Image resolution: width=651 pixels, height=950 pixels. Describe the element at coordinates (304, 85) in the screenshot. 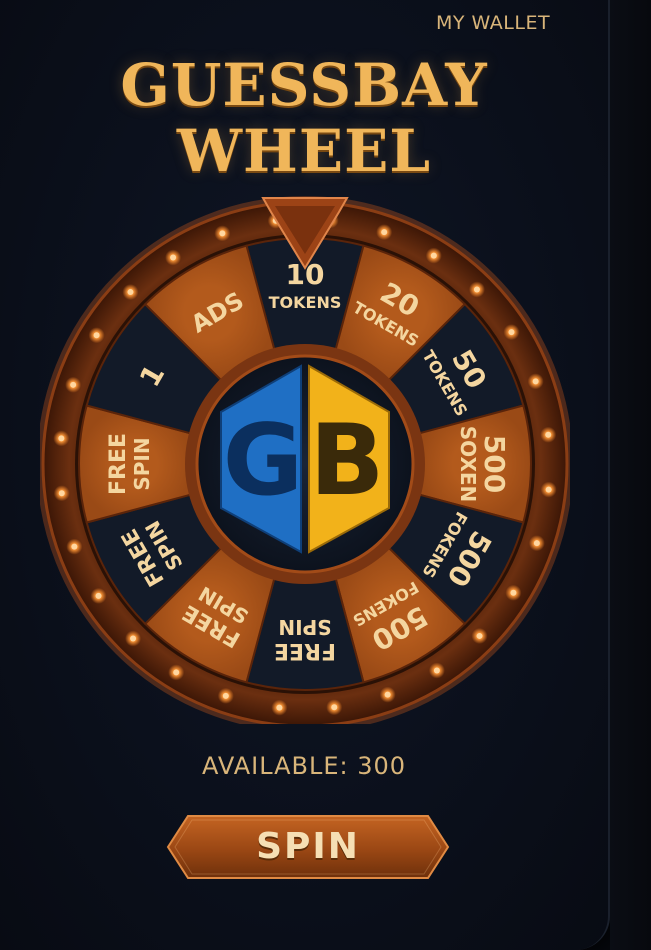

I see `title-line-1: GUESSBAY` at that location.